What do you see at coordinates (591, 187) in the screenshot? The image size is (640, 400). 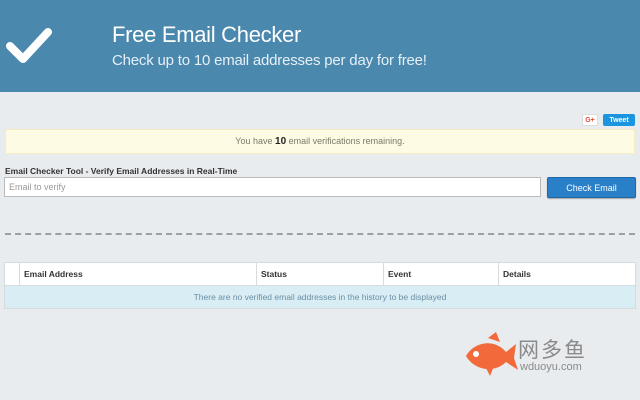 I see `check-email-button: Check Email` at bounding box center [591, 187].